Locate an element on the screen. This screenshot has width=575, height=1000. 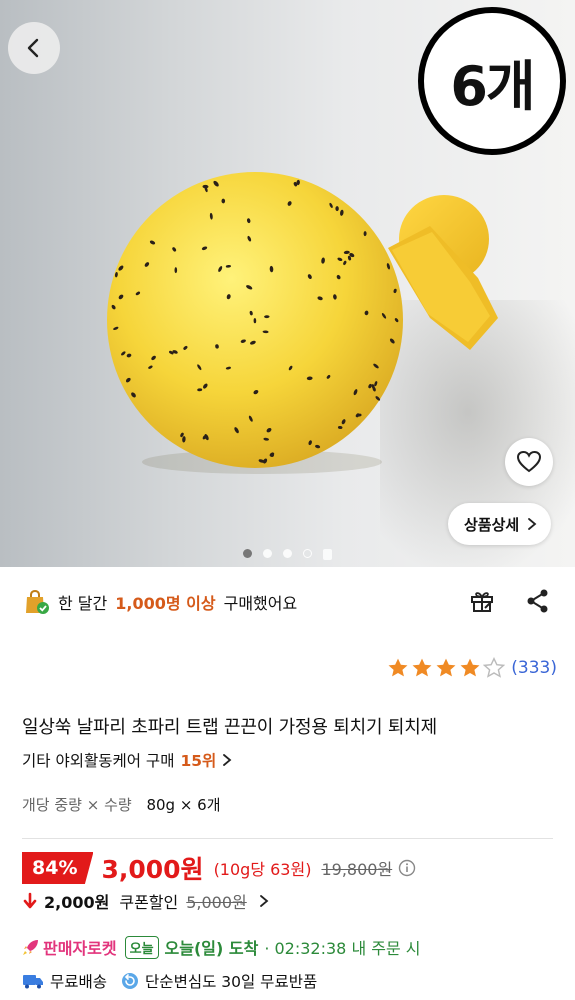
free-return: 단순변심도 30일 무료반품 is located at coordinates (231, 982).